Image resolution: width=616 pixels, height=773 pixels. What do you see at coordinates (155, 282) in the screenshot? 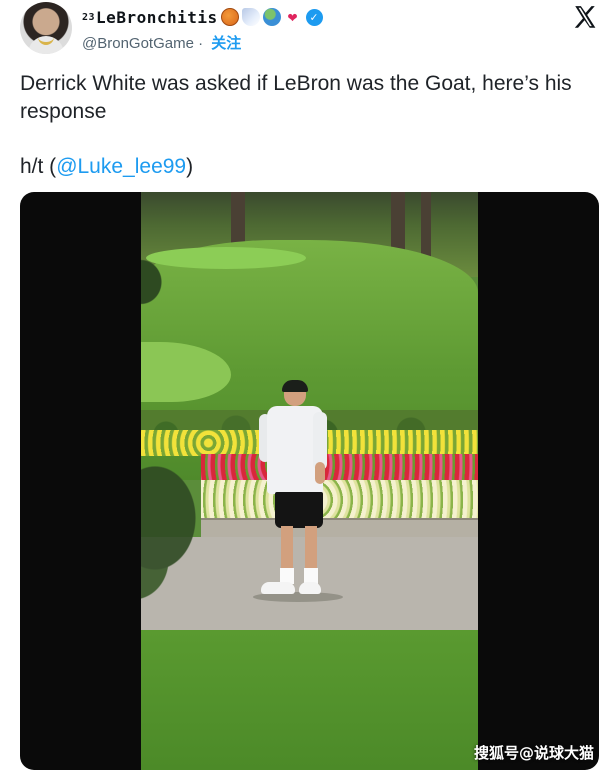
I see `pine-branch` at bounding box center [155, 282].